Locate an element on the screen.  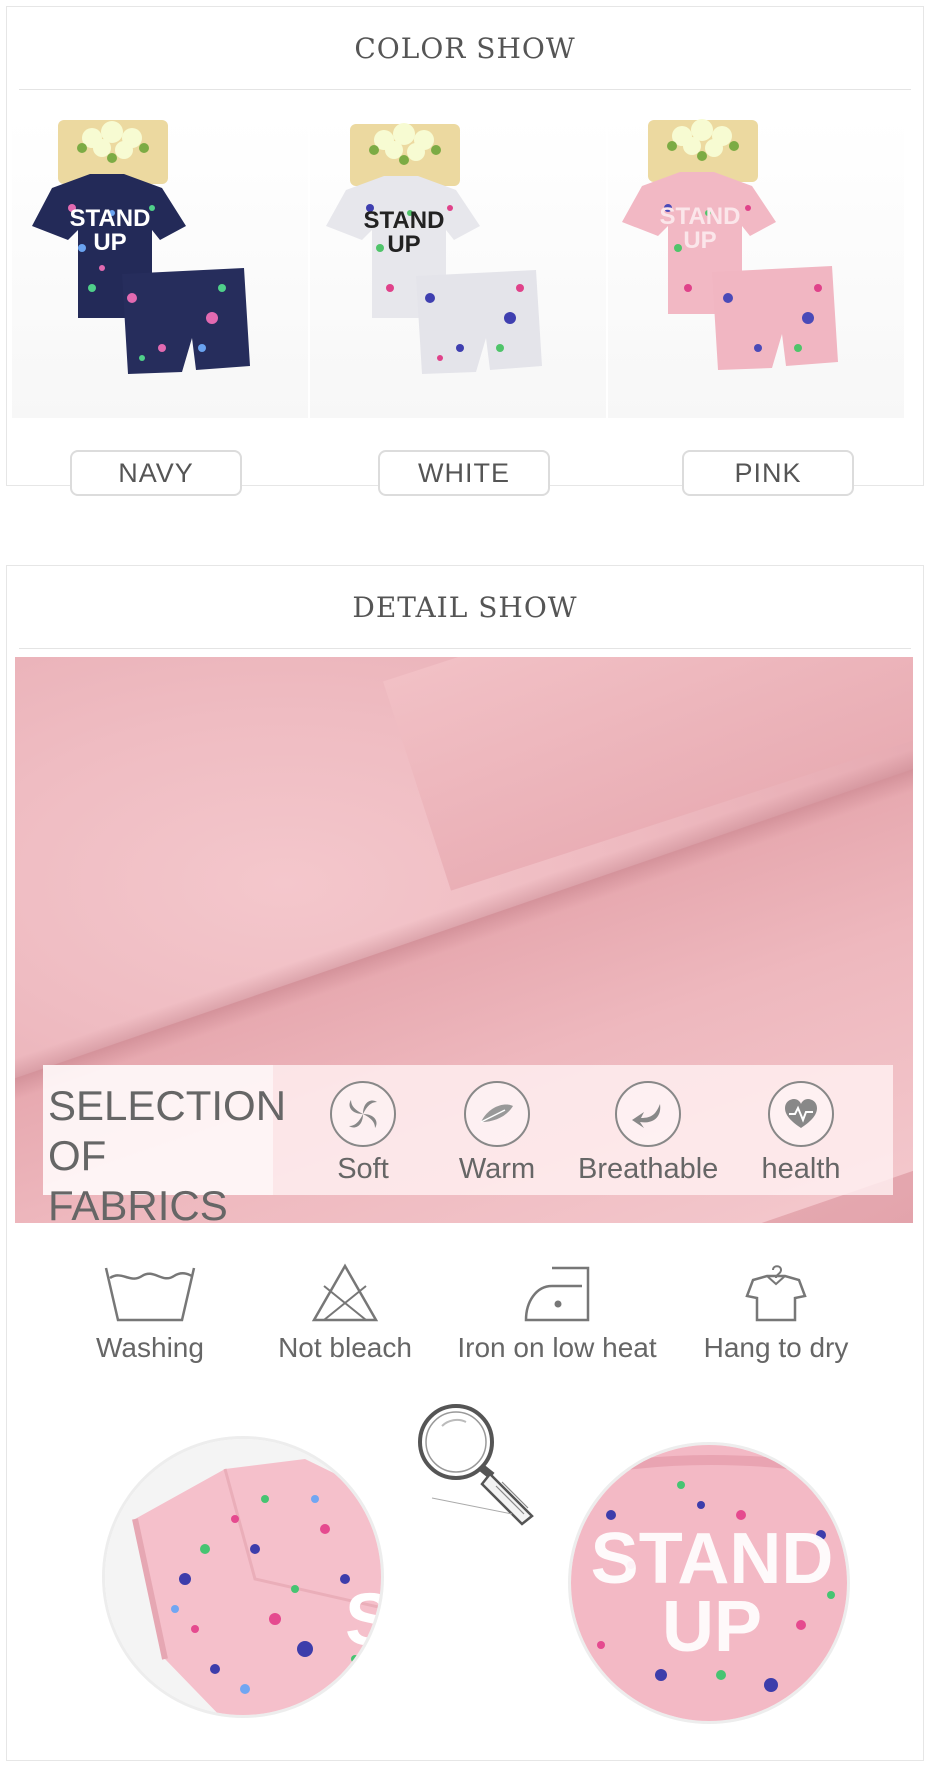
print-closeup-image: STAND UP is located at coordinates (709, 1583).